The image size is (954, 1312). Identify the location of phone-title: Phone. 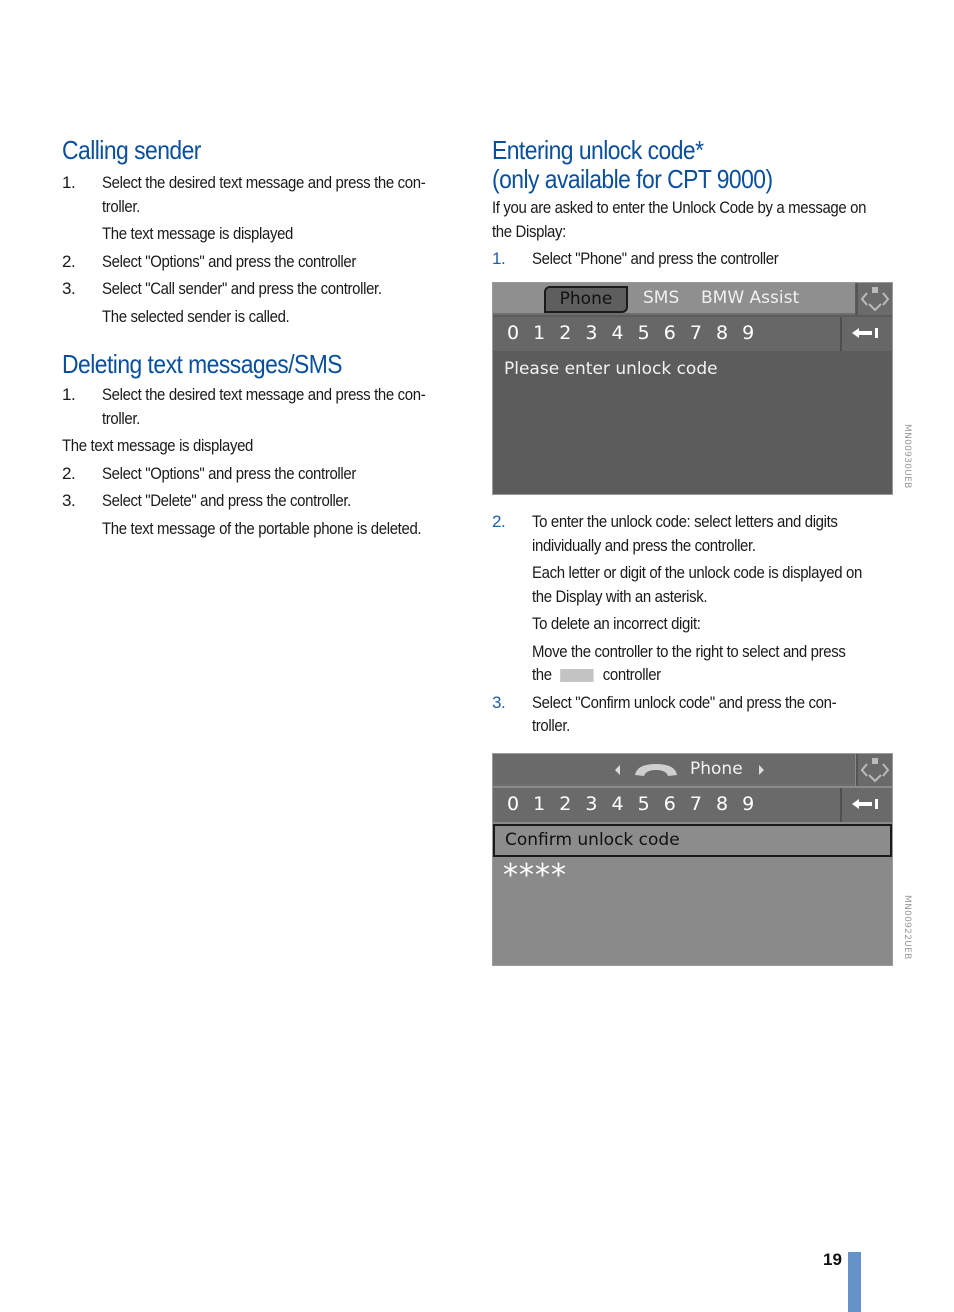
(716, 769).